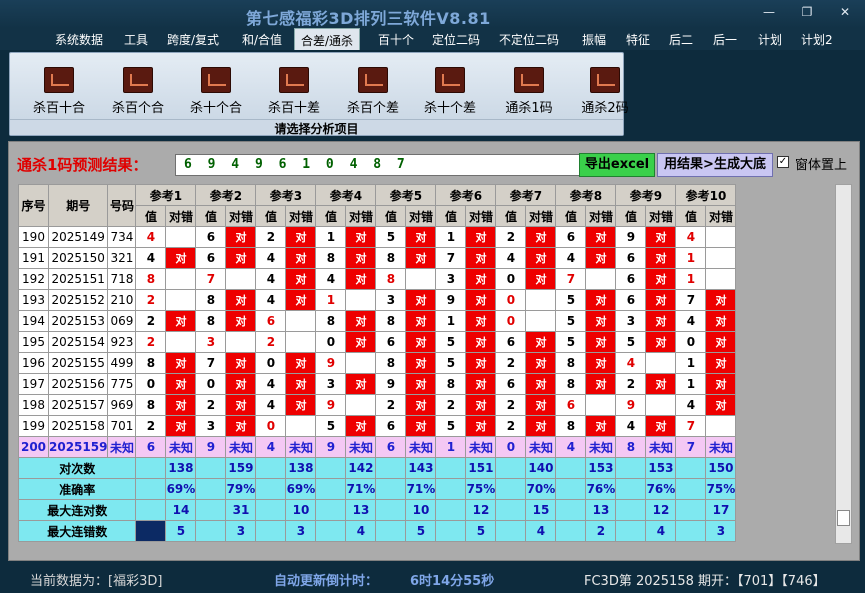 This screenshot has width=865, height=593. I want to click on menu-item: 跨度/复式, so click(193, 39).